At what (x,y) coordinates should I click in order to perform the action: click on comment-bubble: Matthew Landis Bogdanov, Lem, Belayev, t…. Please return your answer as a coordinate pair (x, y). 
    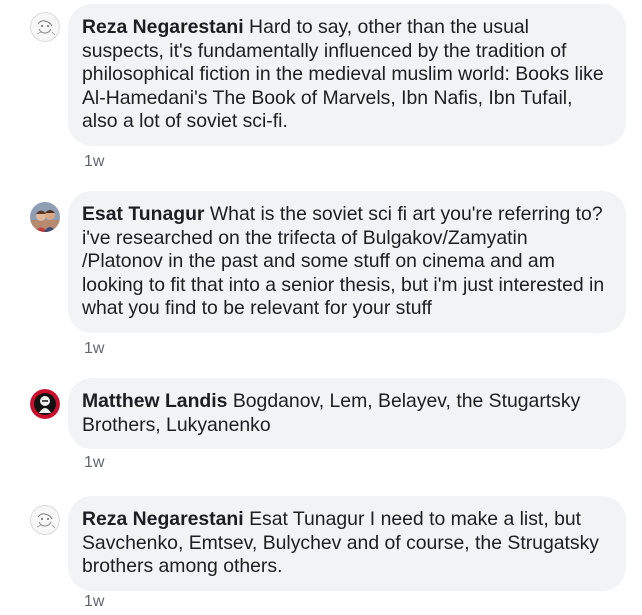
    Looking at the image, I should click on (347, 413).